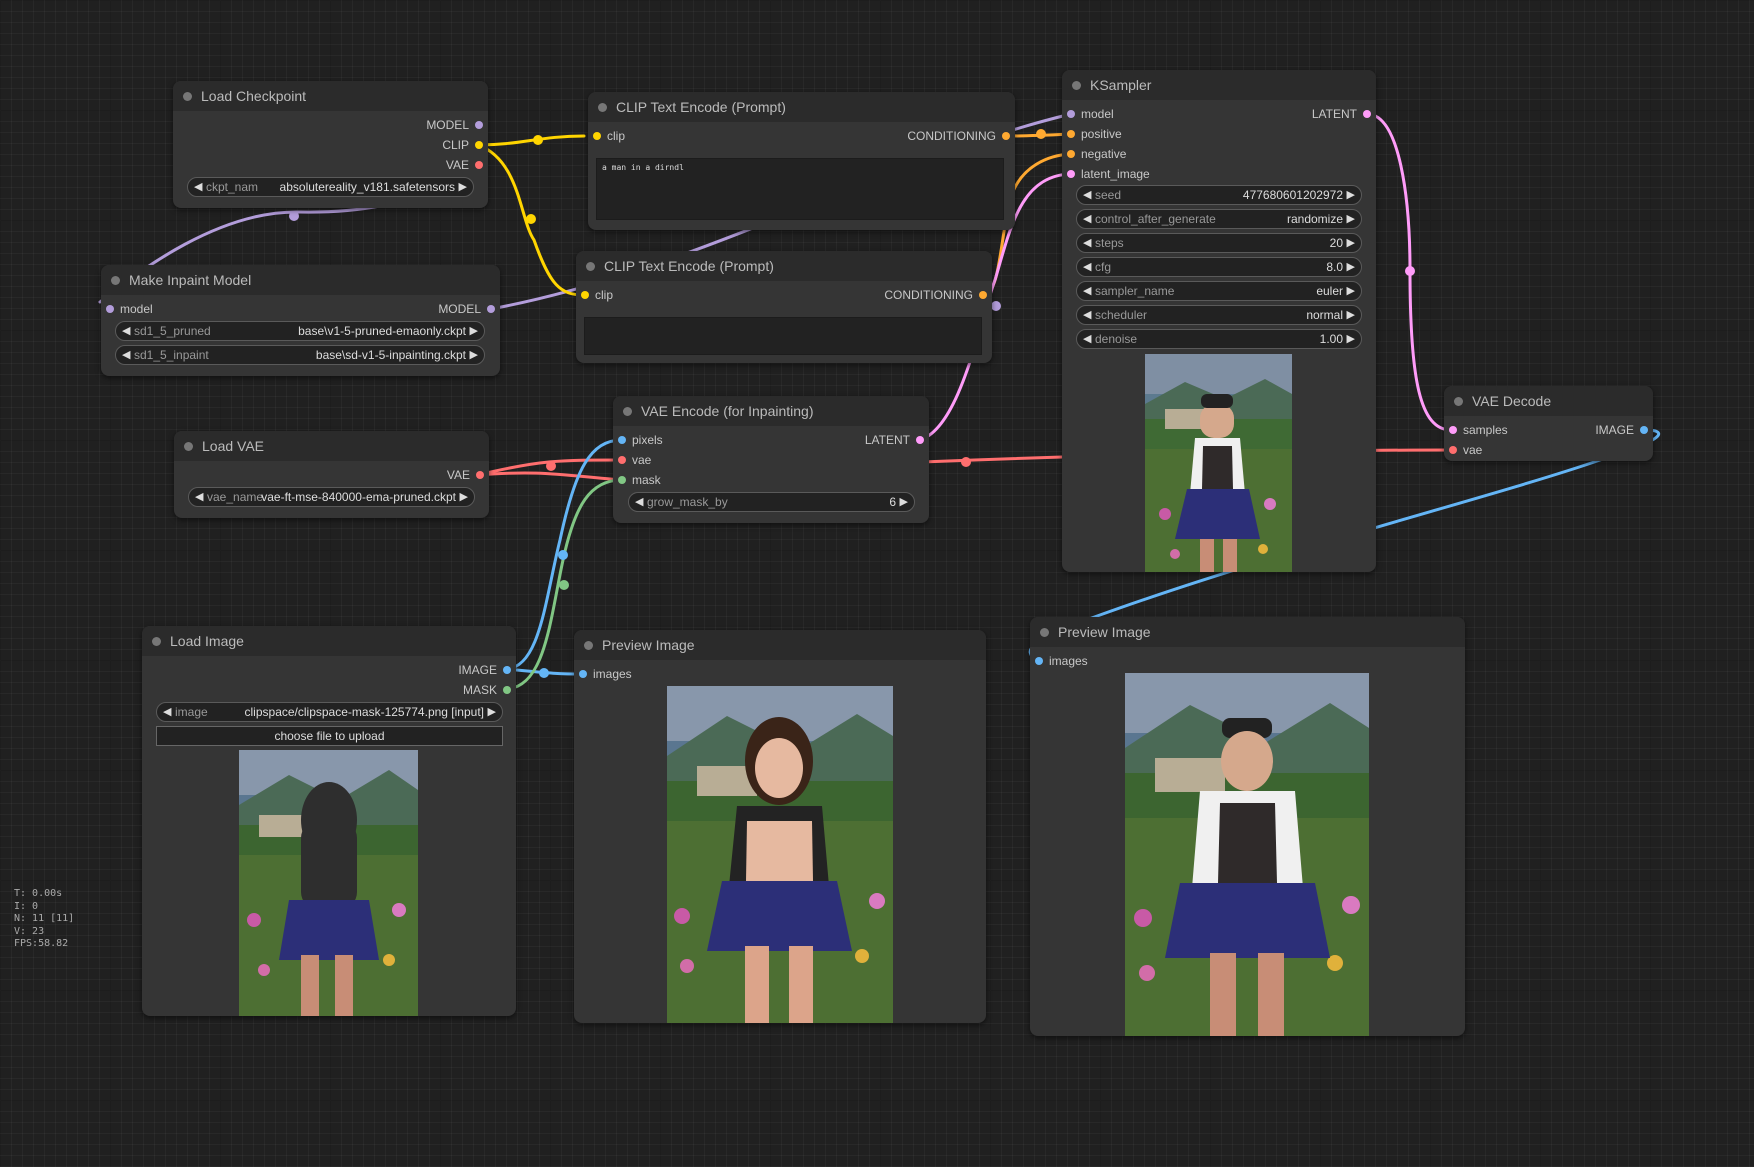  What do you see at coordinates (1219, 243) in the screenshot?
I see `steps-number: ◀ steps 20 ▶` at bounding box center [1219, 243].